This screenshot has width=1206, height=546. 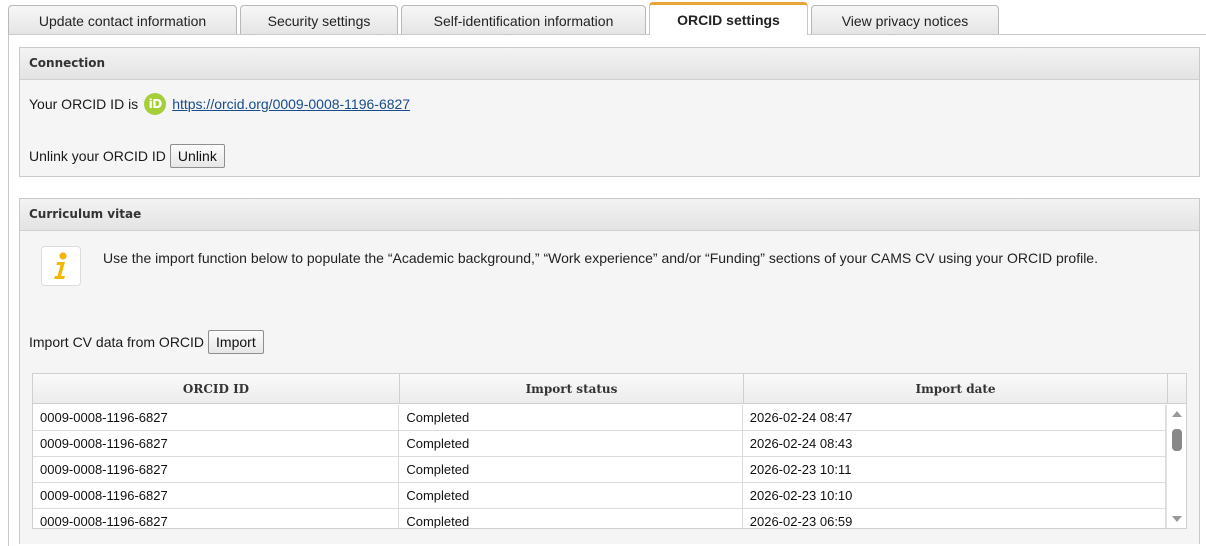 What do you see at coordinates (523, 20) in the screenshot?
I see `tab-self-identification-information: Self-identification information` at bounding box center [523, 20].